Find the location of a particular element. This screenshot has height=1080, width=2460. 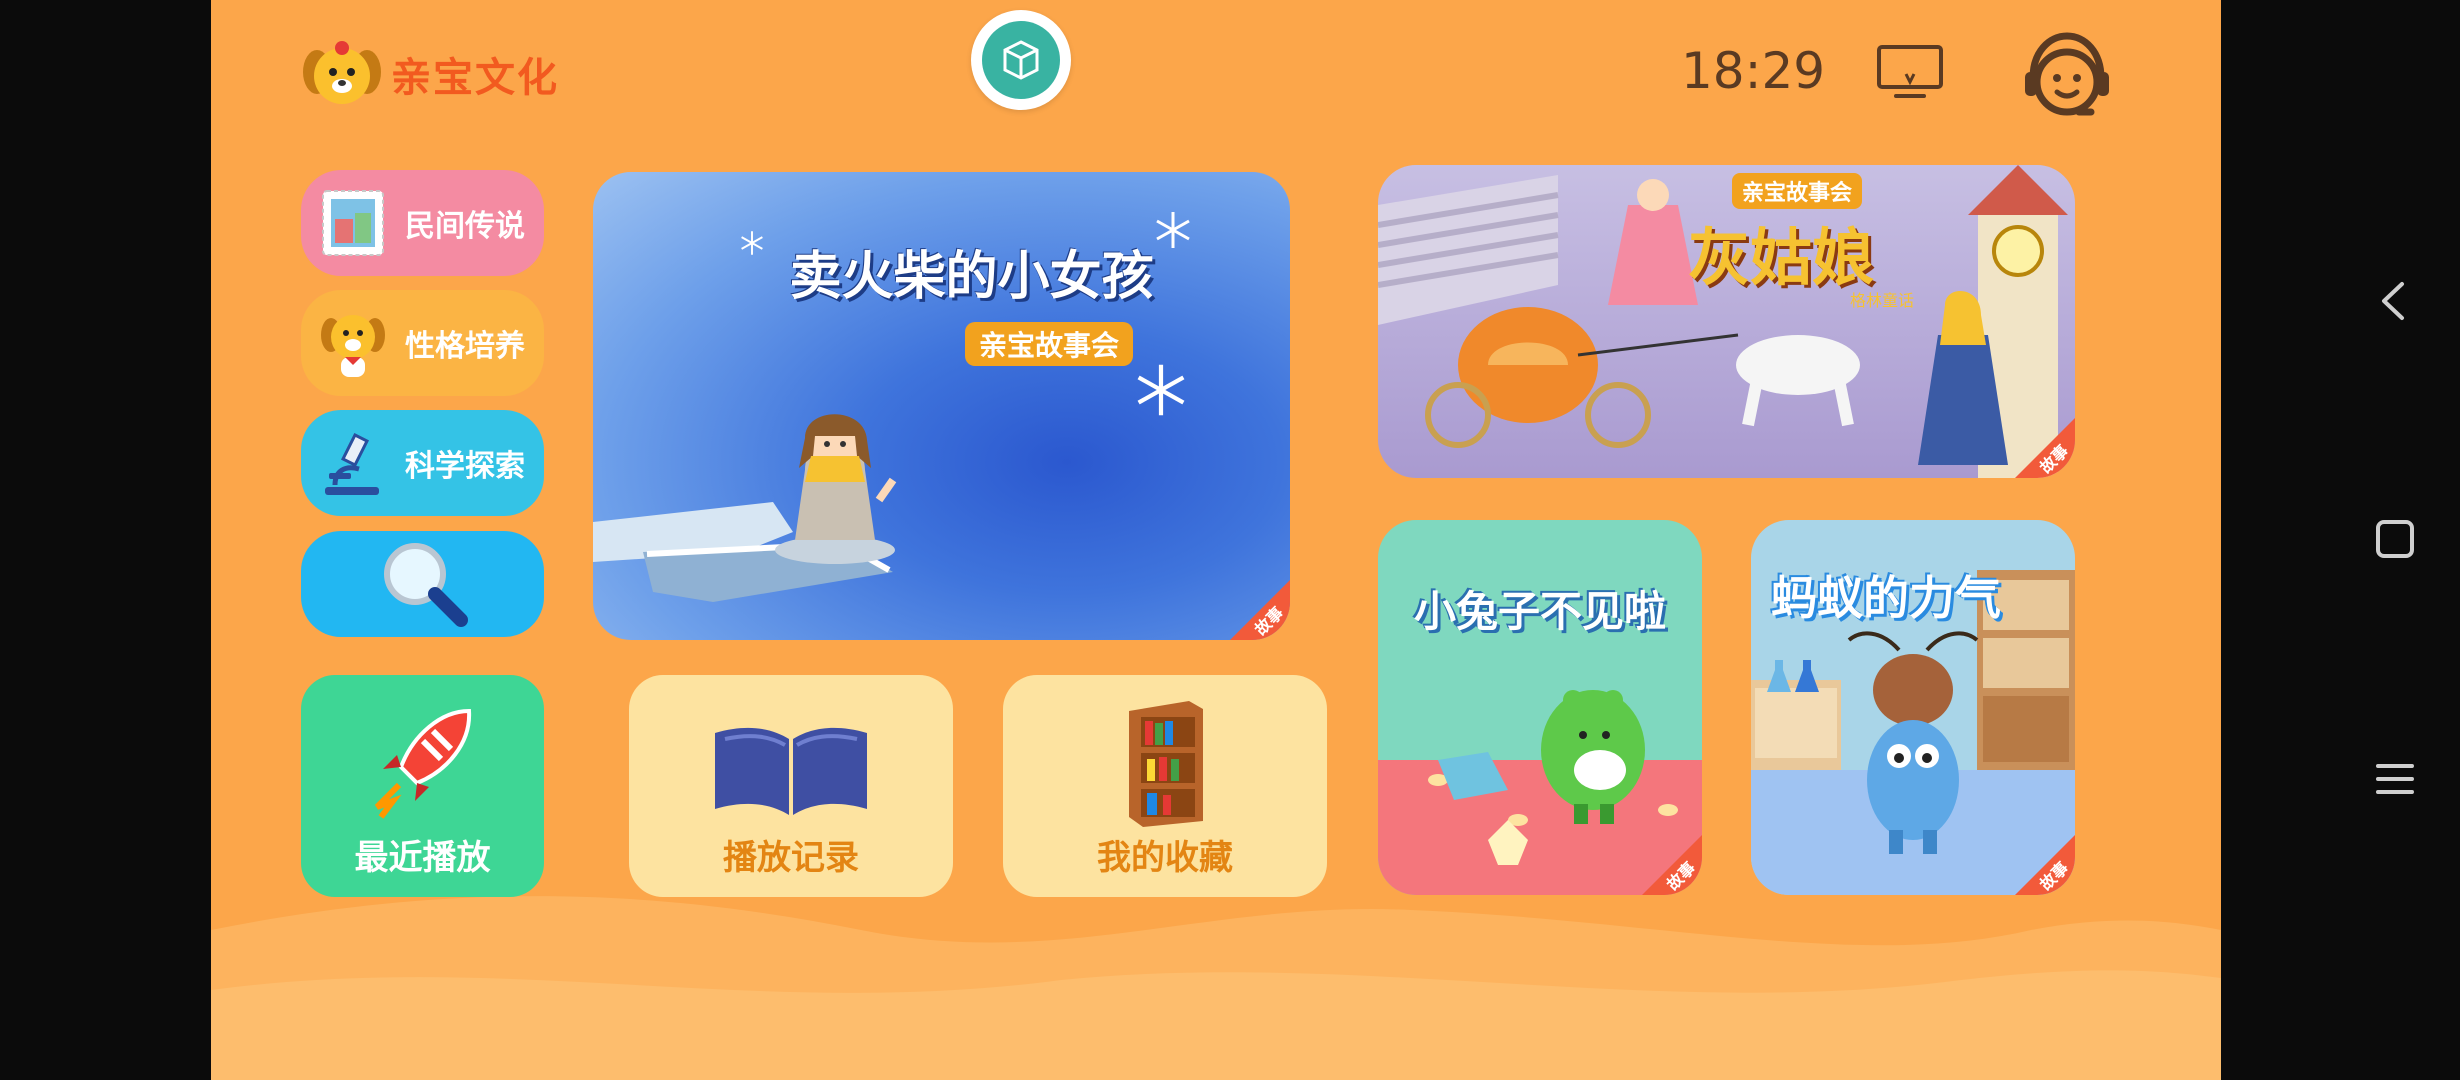

stamp-icon is located at coordinates (353, 223).